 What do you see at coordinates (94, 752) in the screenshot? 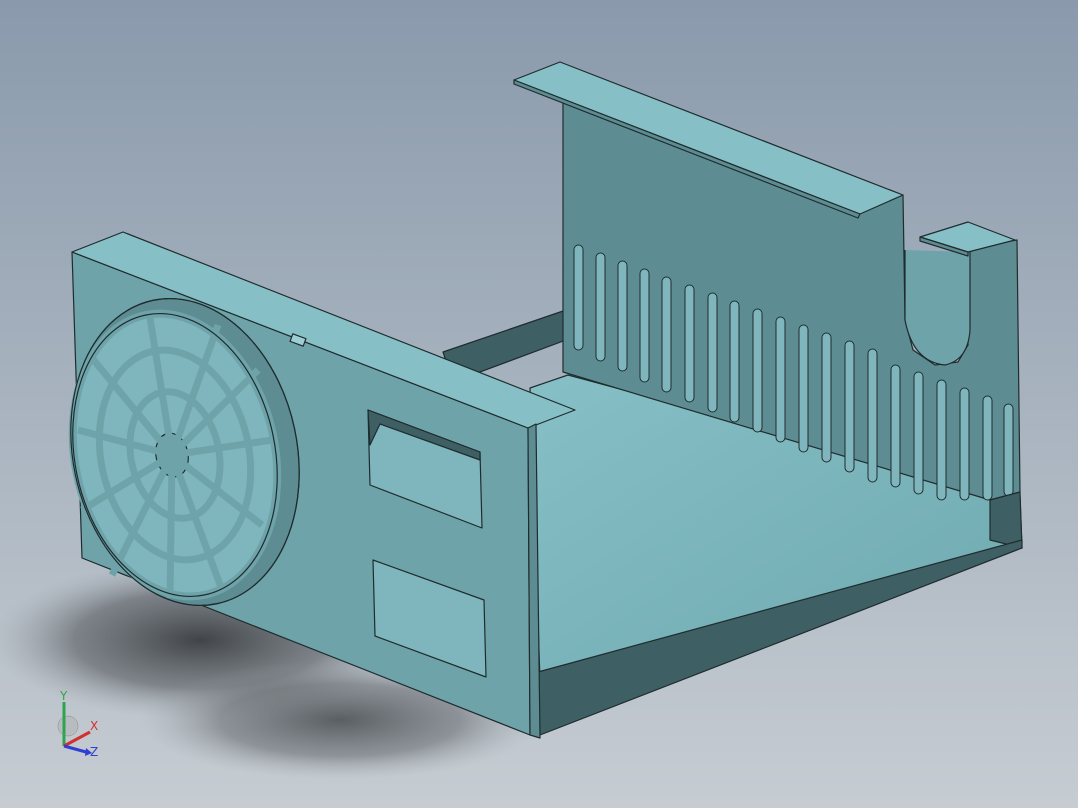
I see `triad-z-label: Z` at bounding box center [94, 752].